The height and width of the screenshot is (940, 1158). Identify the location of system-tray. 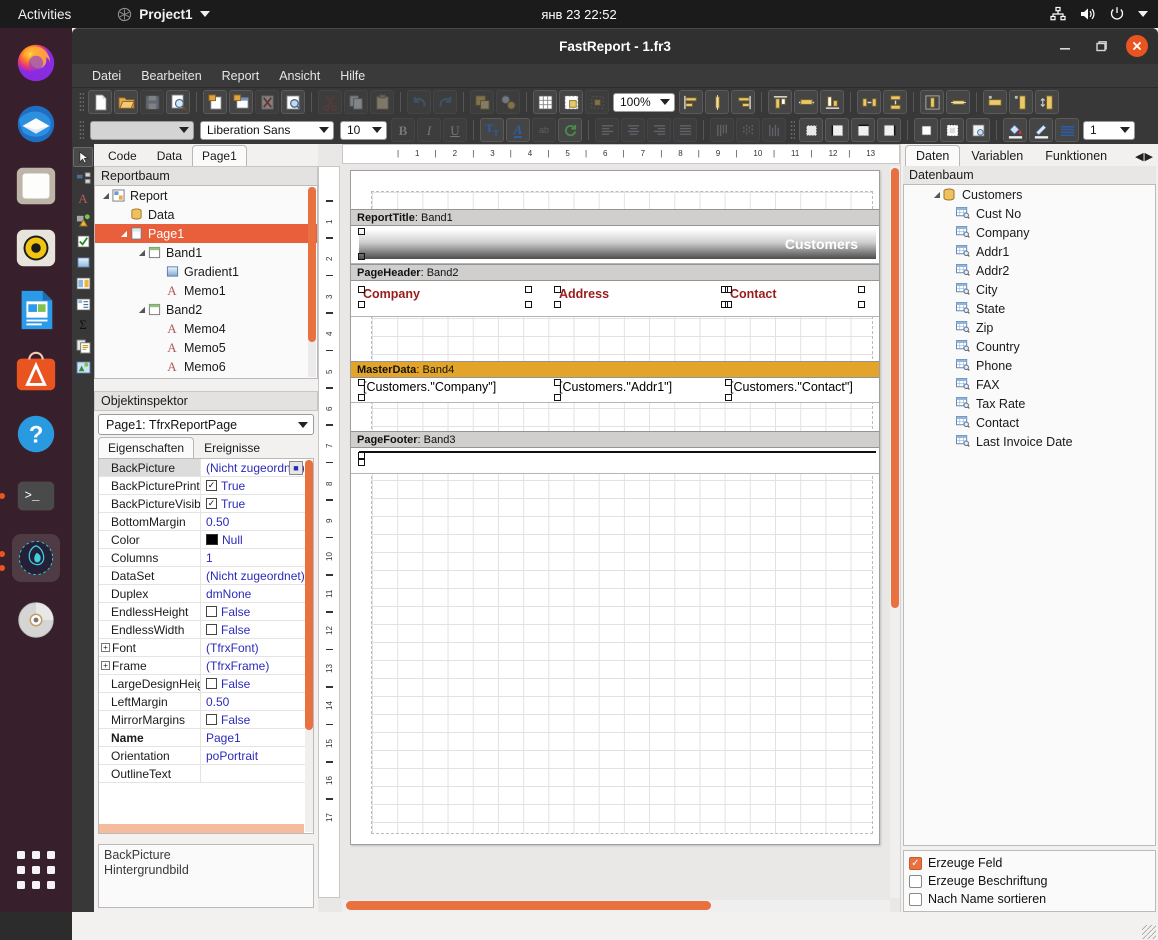
(1099, 14).